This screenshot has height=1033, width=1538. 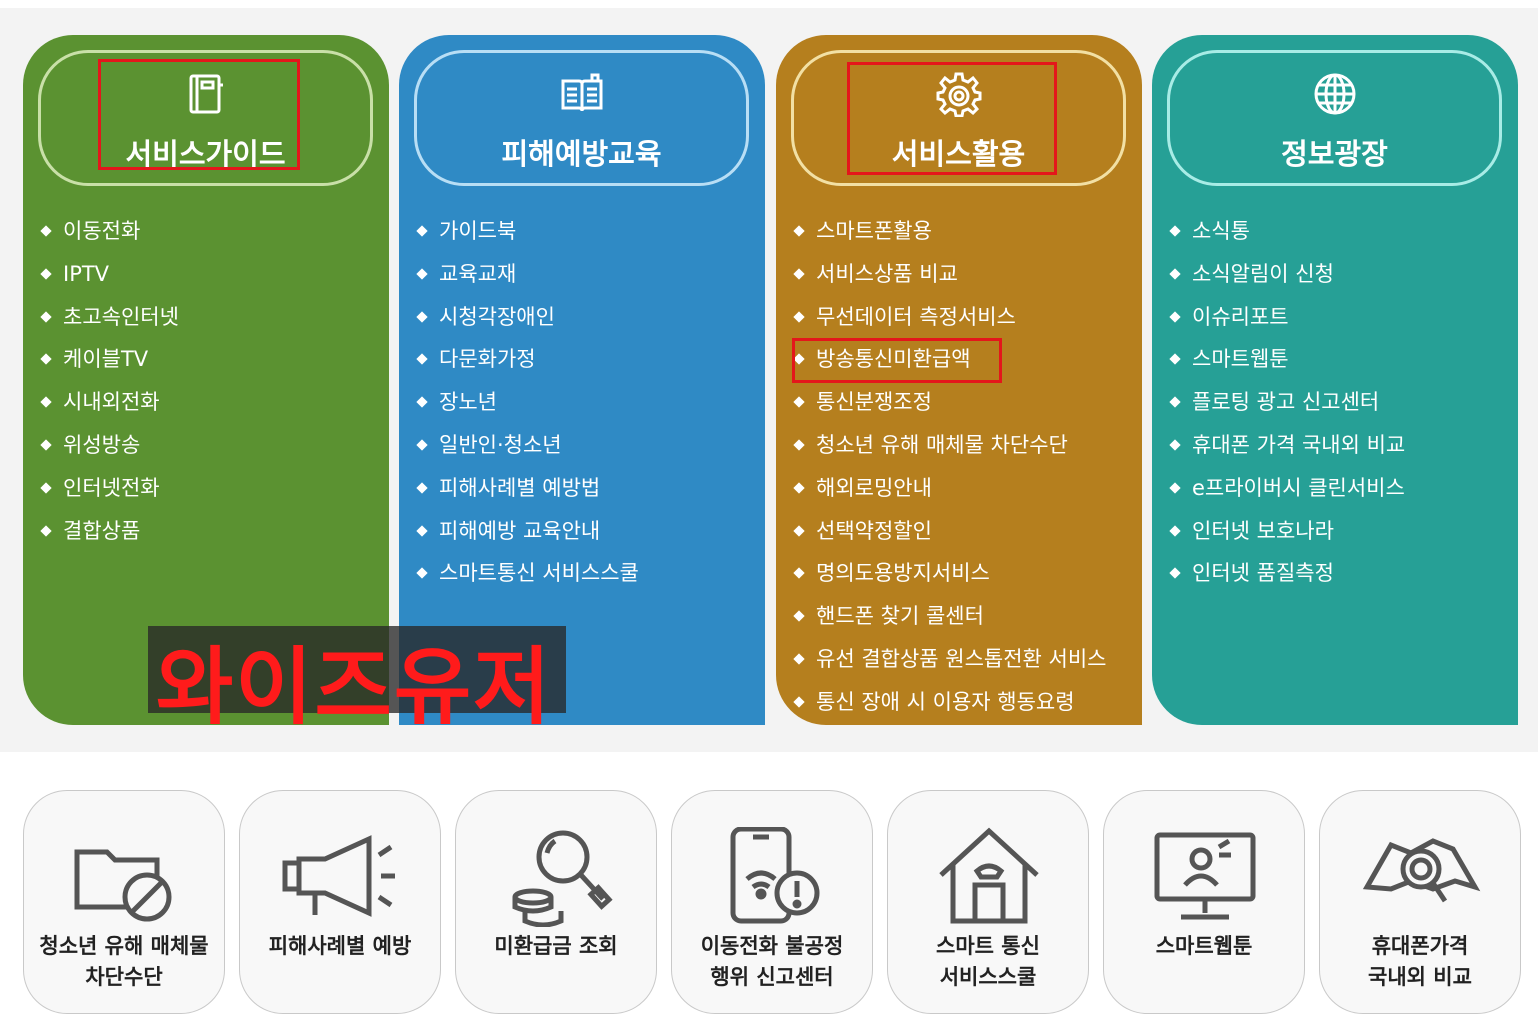 I want to click on column-header-service-use: 서비스활용, so click(x=958, y=118).